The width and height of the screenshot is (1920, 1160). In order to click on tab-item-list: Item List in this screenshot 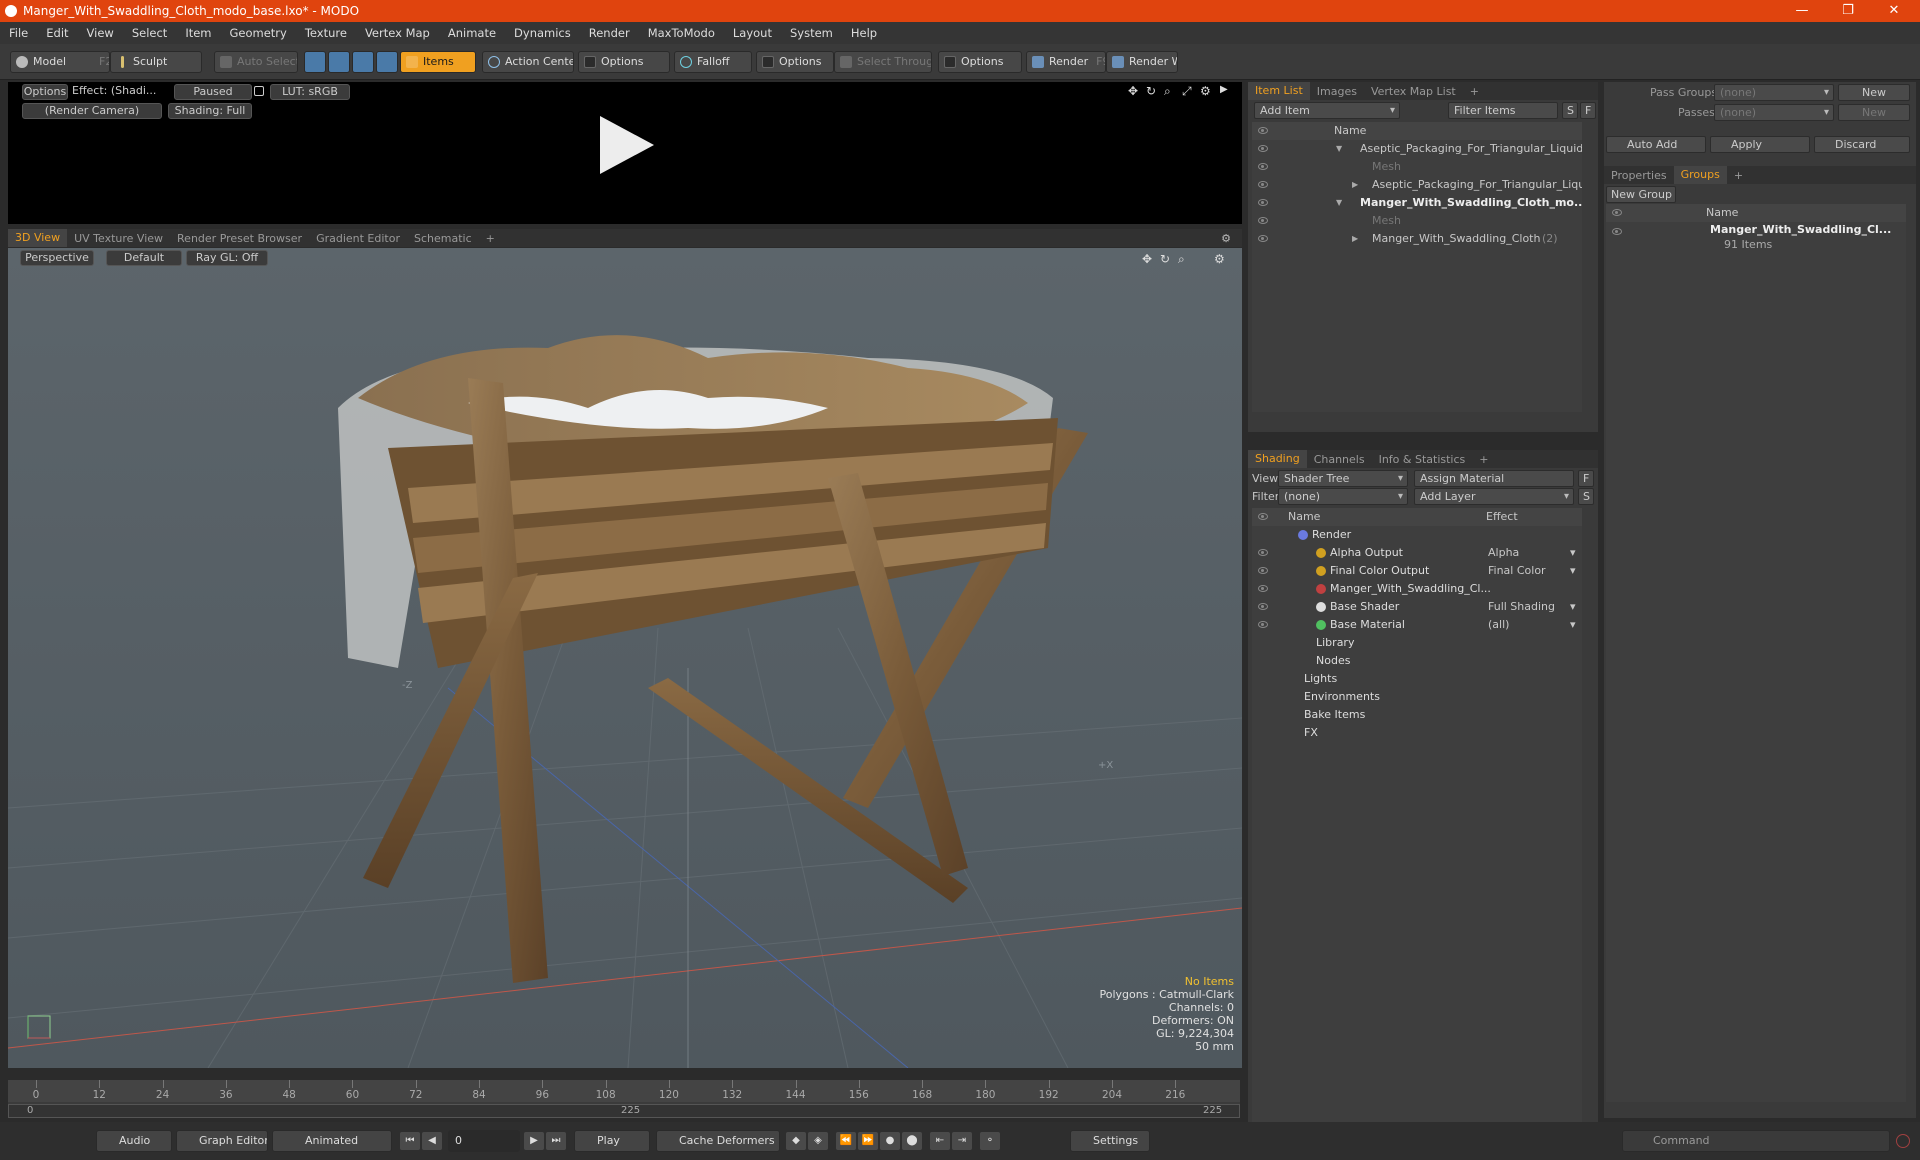, I will do `click(1279, 91)`.